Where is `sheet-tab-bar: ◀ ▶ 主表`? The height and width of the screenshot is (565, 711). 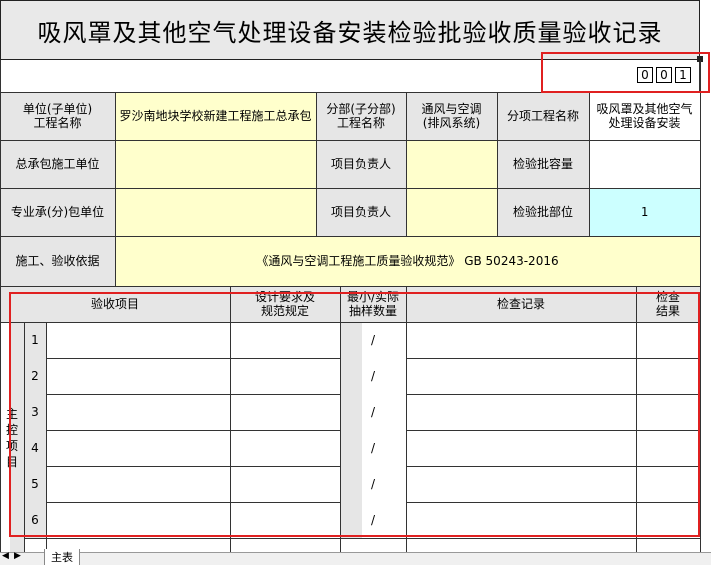
sheet-tab-bar: ◀ ▶ 主表 is located at coordinates (355, 557).